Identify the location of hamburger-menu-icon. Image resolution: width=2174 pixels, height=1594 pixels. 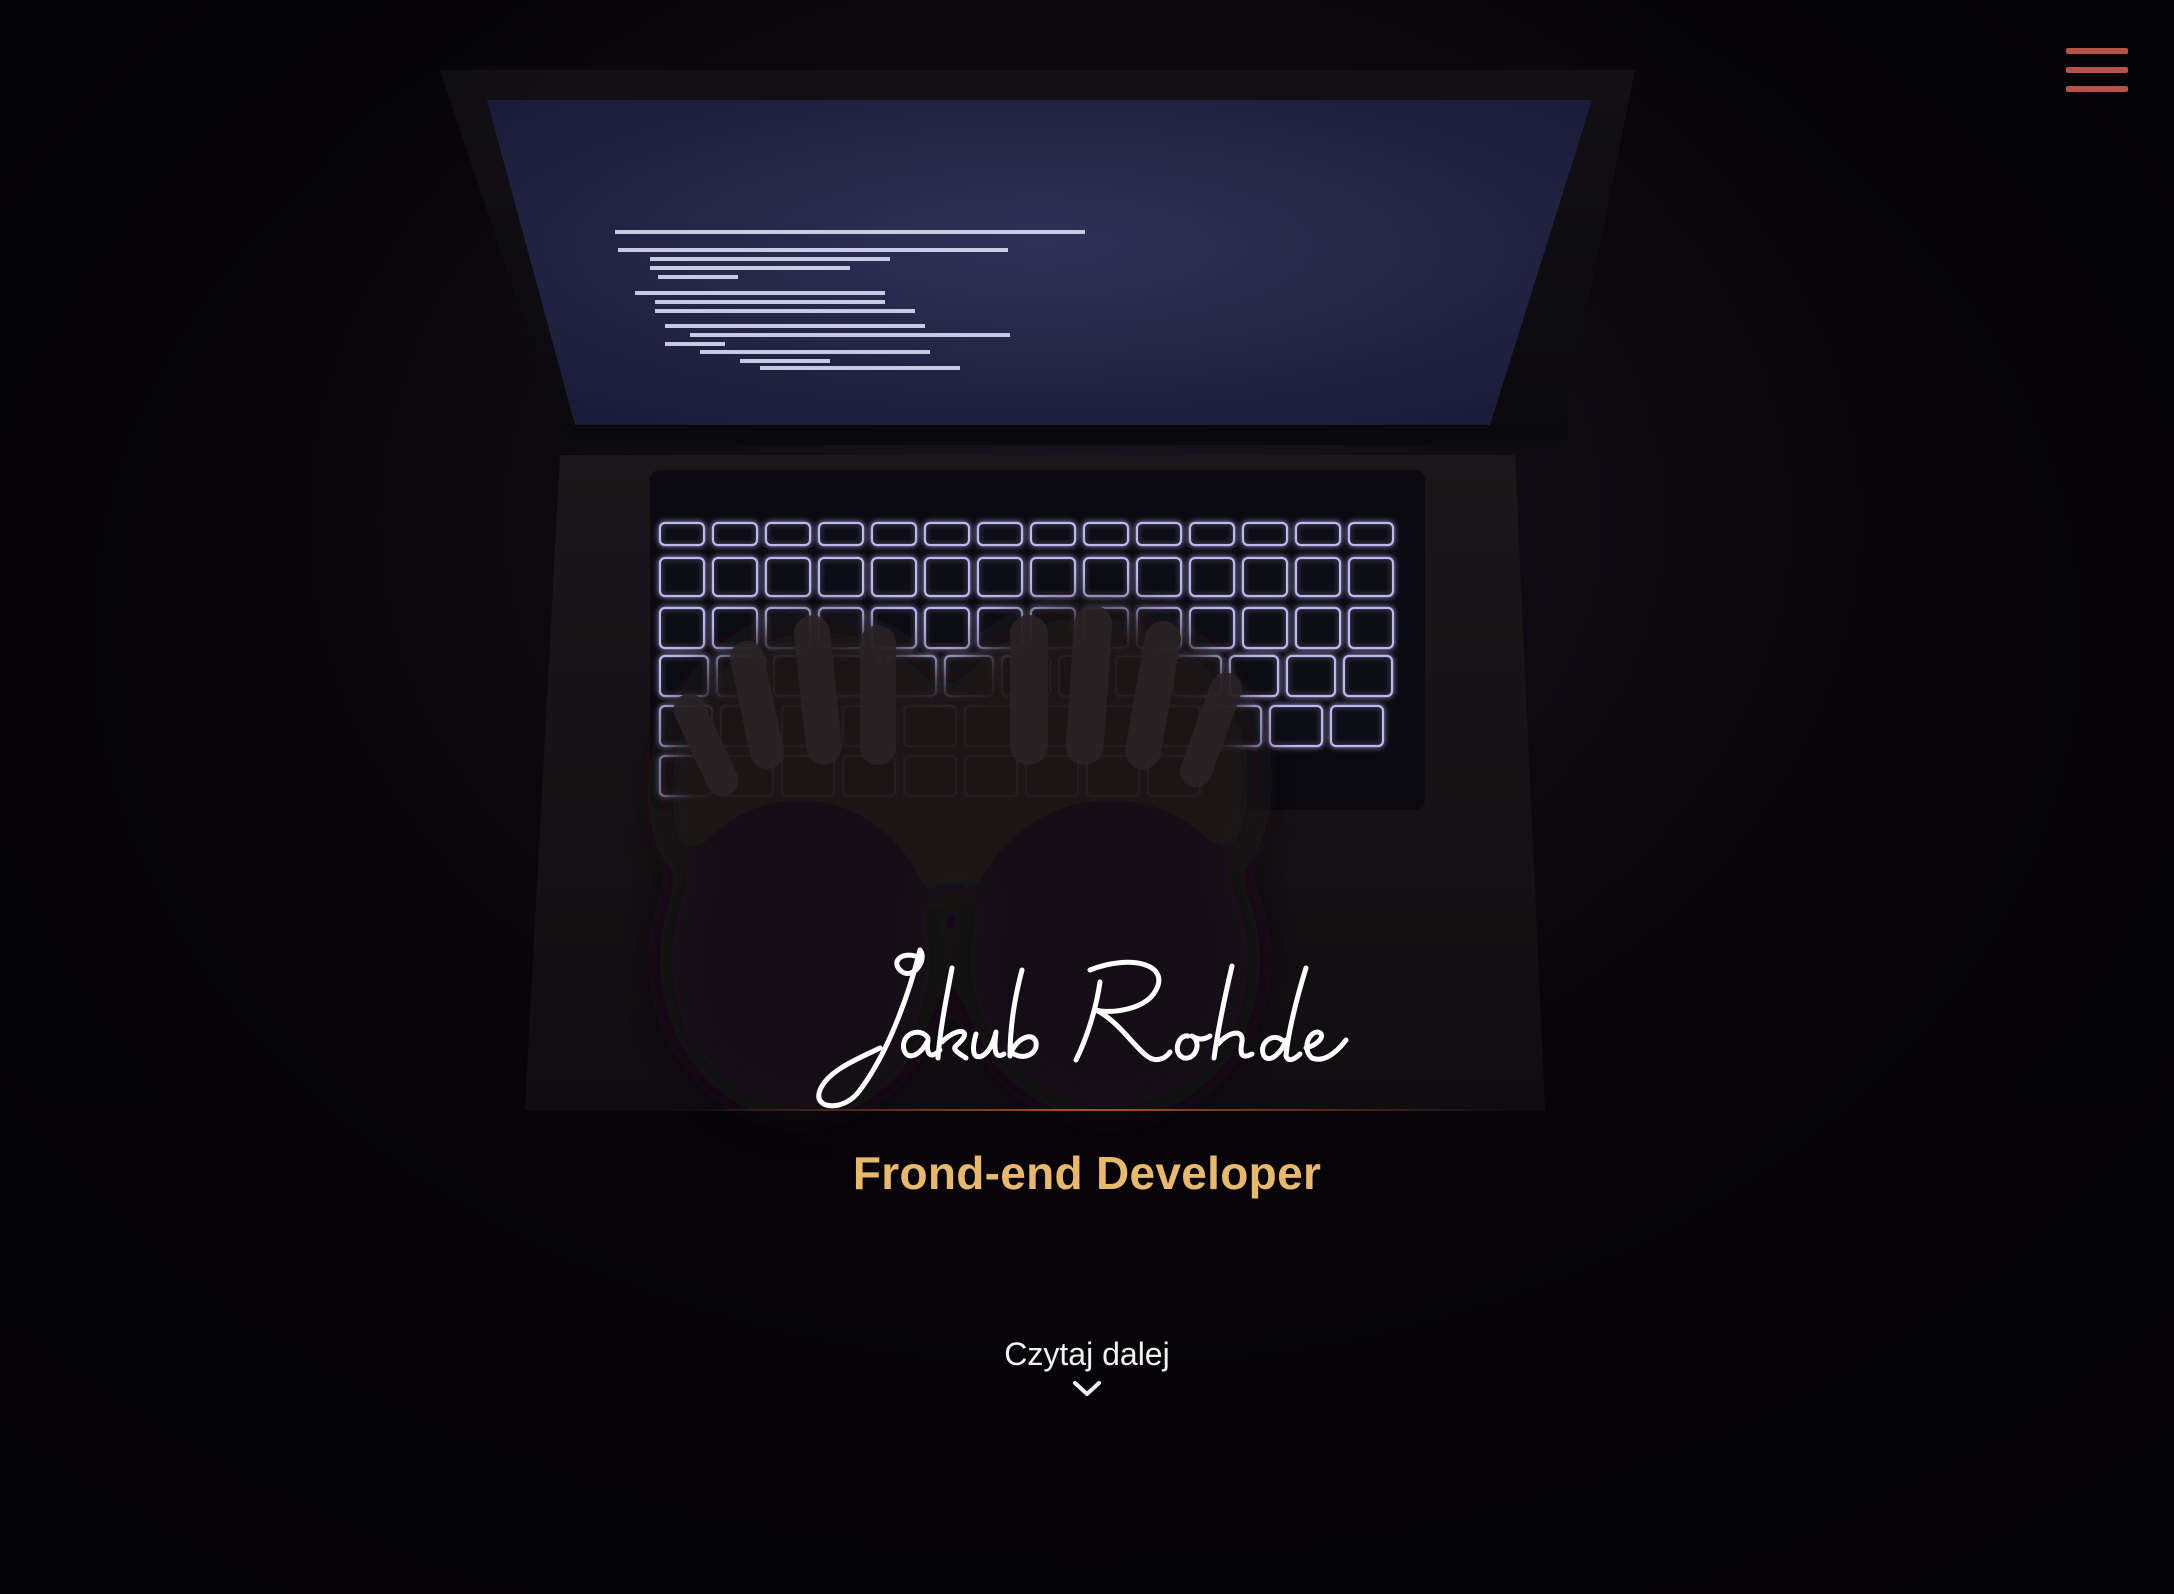
(2097, 72).